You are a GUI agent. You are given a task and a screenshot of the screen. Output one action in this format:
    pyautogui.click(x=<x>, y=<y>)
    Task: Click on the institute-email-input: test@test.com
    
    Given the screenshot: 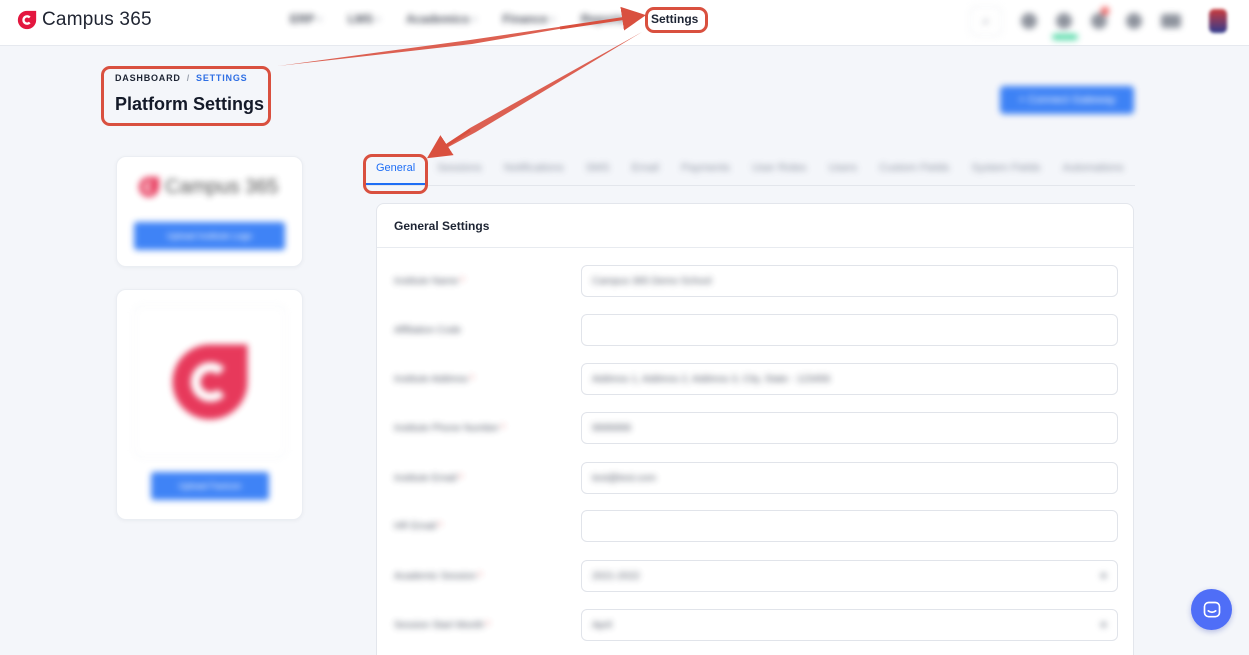 What is the action you would take?
    pyautogui.click(x=849, y=478)
    